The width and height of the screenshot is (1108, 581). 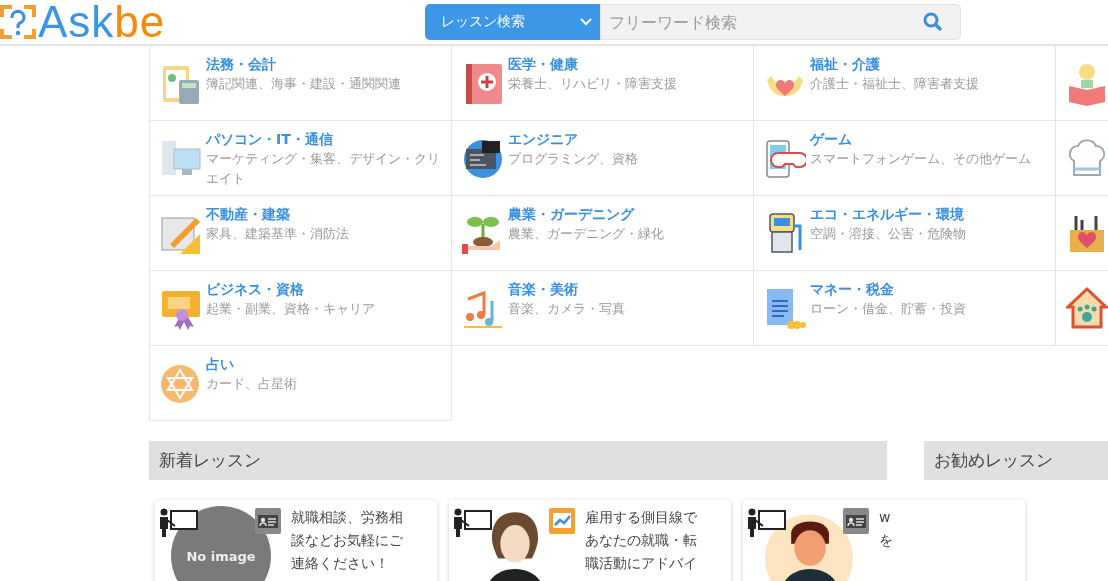 I want to click on category-link: 不動産・建築, so click(x=248, y=214).